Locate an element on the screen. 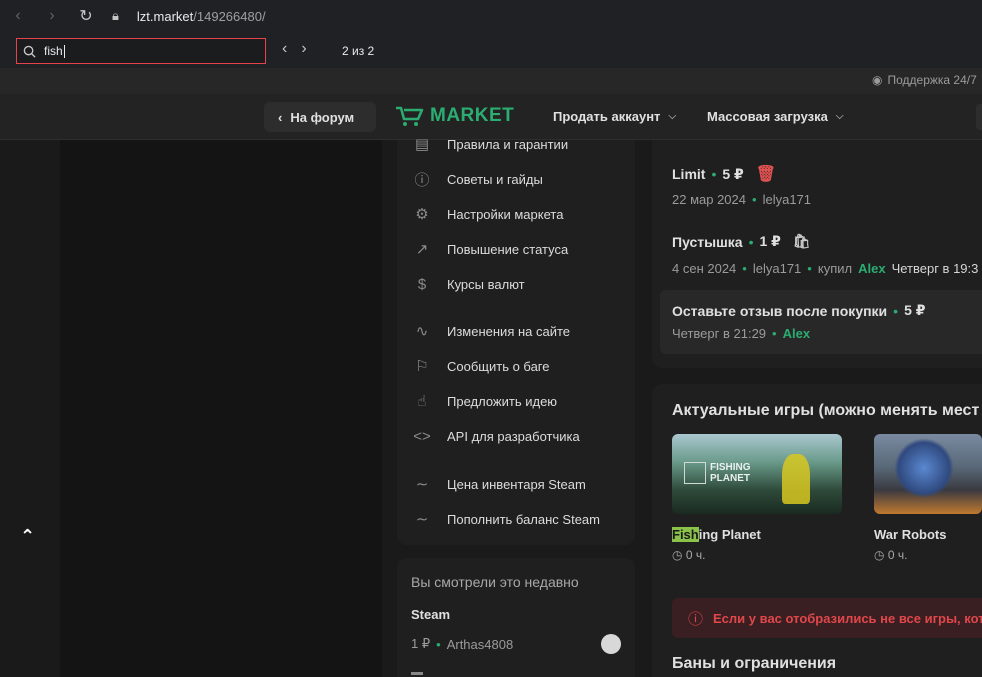 This screenshot has height=677, width=982. recently-viewed-title: Вы смотрели это недавно is located at coordinates (495, 582).